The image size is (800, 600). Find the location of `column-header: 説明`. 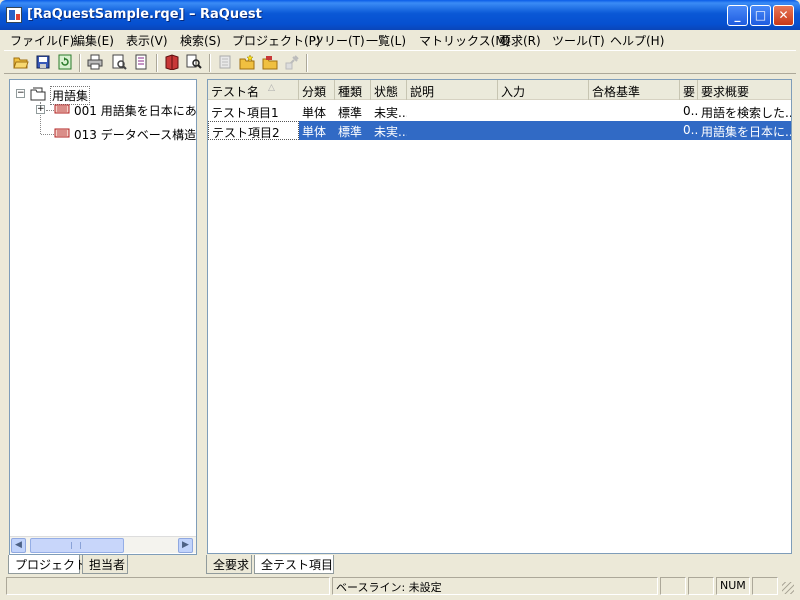

column-header: 説明 is located at coordinates (452, 90).